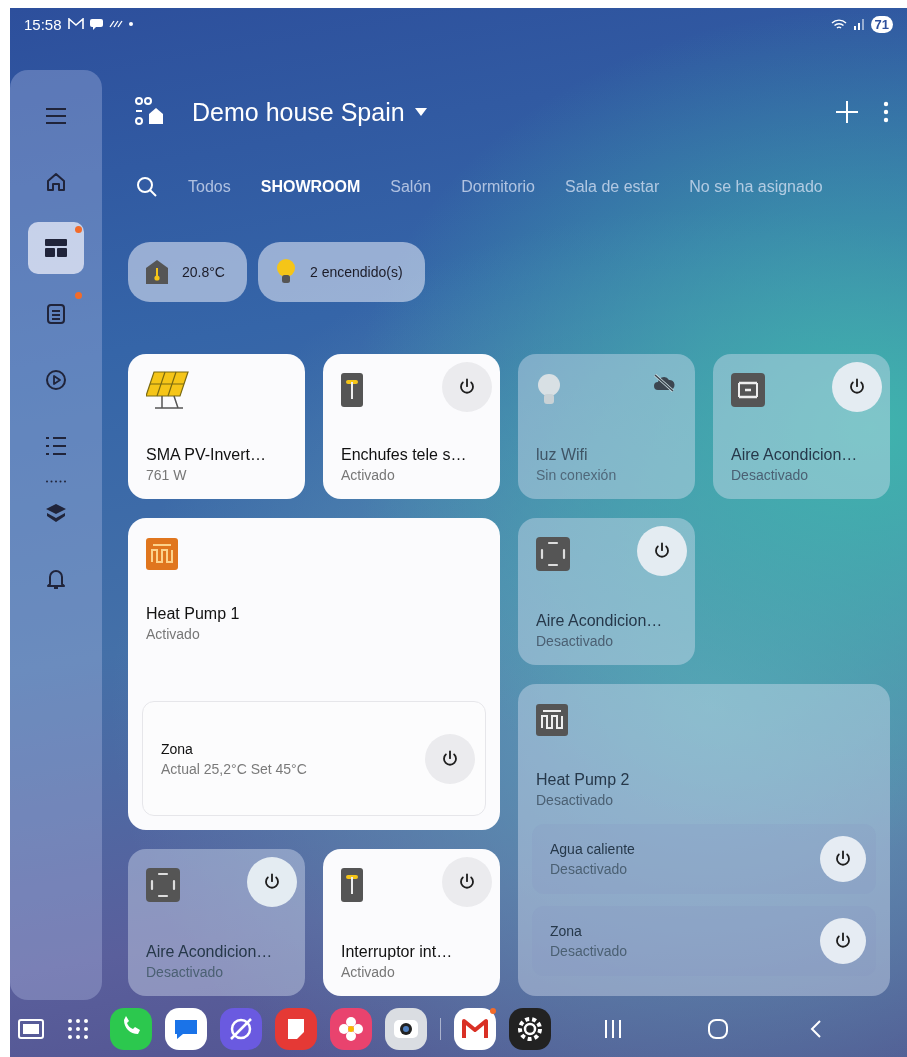  What do you see at coordinates (241, 1028) in the screenshot?
I see `browser-app-icon` at bounding box center [241, 1028].